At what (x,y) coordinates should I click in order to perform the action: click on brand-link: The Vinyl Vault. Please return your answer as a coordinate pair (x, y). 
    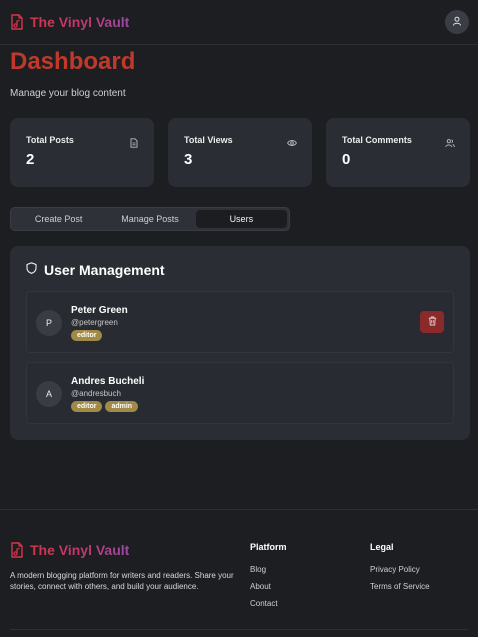
    Looking at the image, I should click on (69, 22).